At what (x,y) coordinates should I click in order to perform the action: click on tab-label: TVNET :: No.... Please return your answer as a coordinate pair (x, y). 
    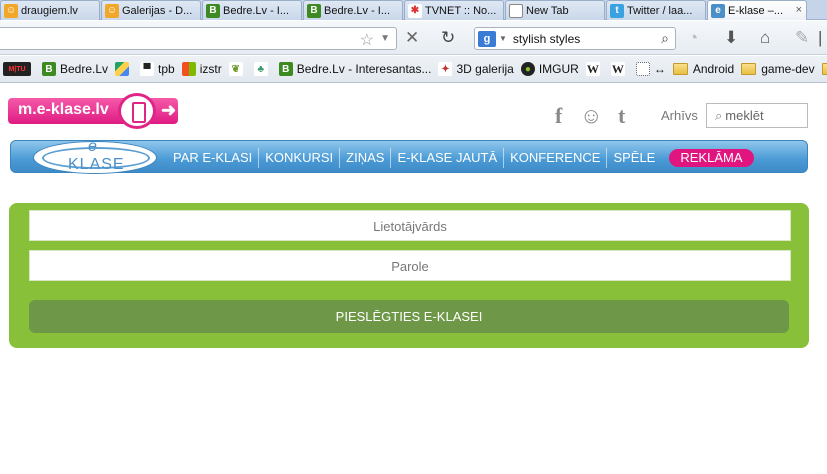
    Looking at the image, I should click on (461, 10).